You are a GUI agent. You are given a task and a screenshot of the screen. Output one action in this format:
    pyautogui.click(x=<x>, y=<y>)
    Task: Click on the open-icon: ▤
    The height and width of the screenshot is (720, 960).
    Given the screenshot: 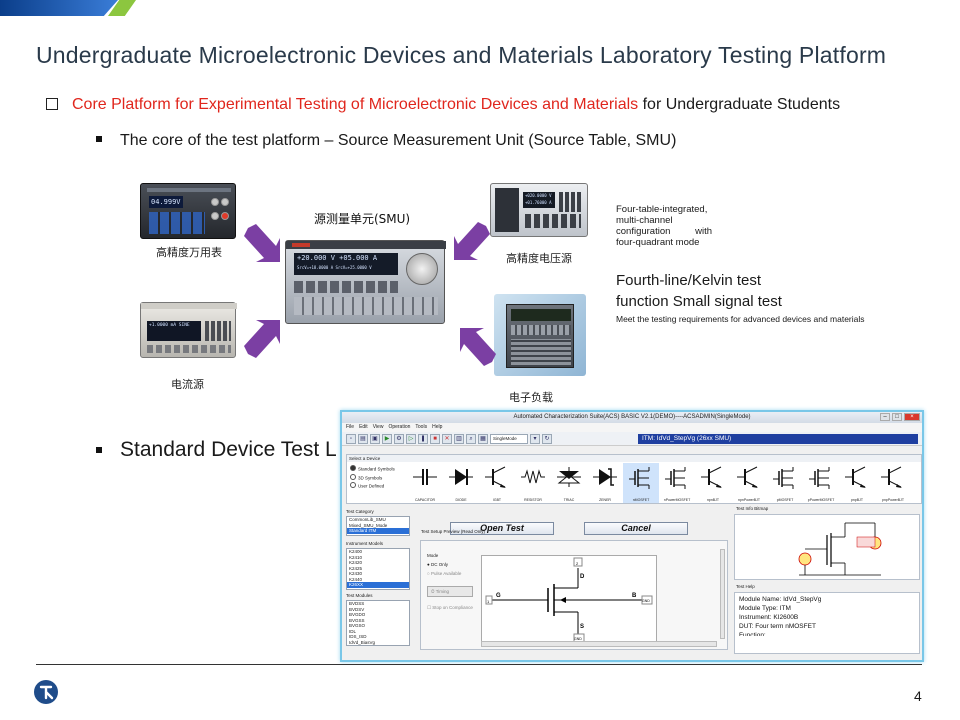 What is the action you would take?
    pyautogui.click(x=363, y=438)
    